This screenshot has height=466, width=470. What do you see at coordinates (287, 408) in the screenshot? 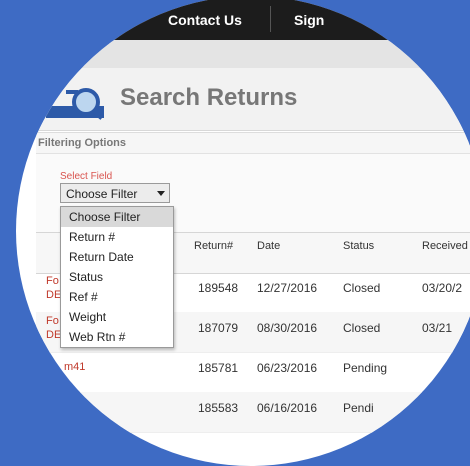
I see `return-date: 06/16/2016` at bounding box center [287, 408].